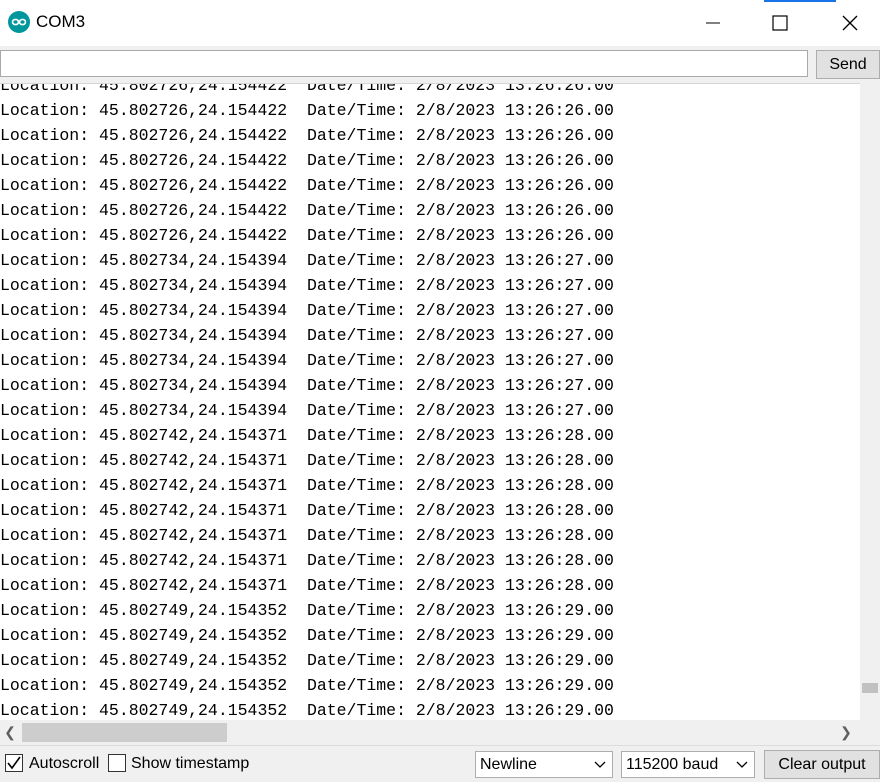 This screenshot has width=880, height=782. Describe the element at coordinates (822, 764) in the screenshot. I see `clear-output-button: Clear output` at that location.